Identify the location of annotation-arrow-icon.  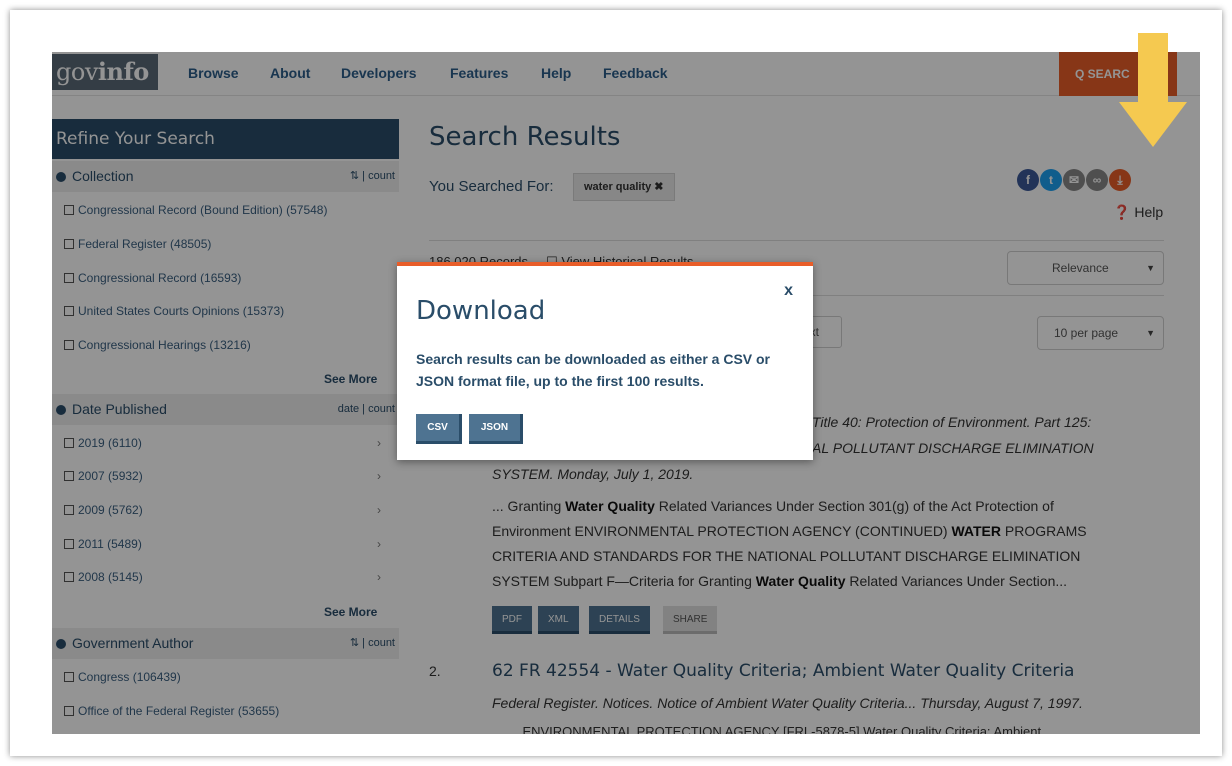
(1153, 124).